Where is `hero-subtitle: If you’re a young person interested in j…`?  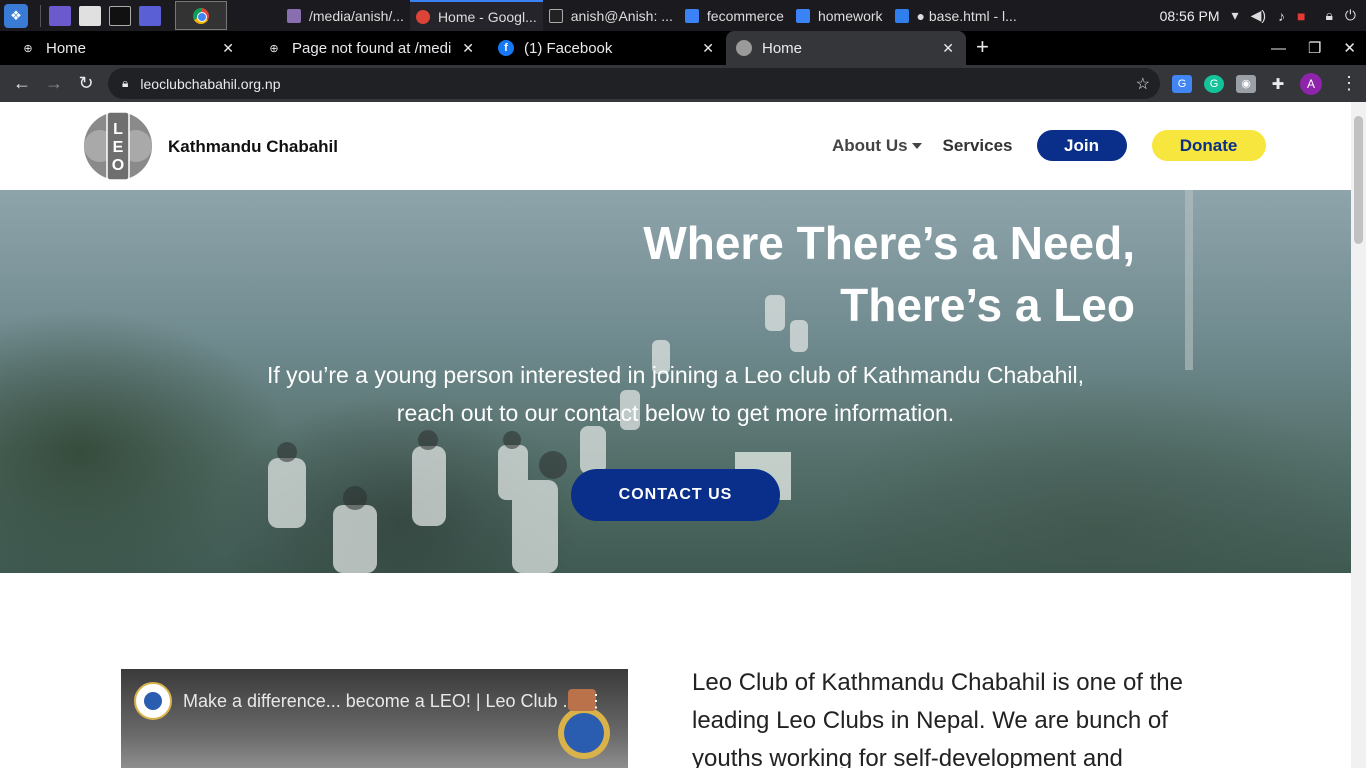
hero-subtitle: If you’re a young person interested in j… is located at coordinates (675, 394).